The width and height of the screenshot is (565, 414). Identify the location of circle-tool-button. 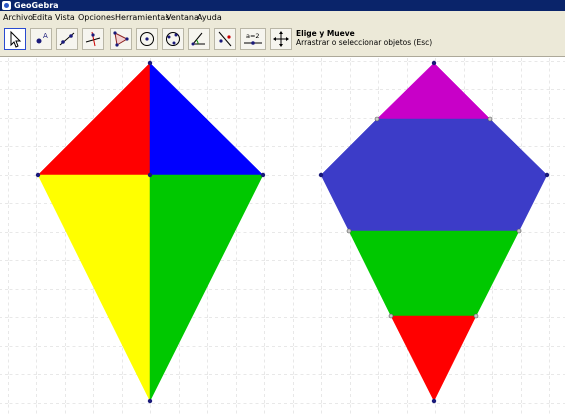
(147, 39).